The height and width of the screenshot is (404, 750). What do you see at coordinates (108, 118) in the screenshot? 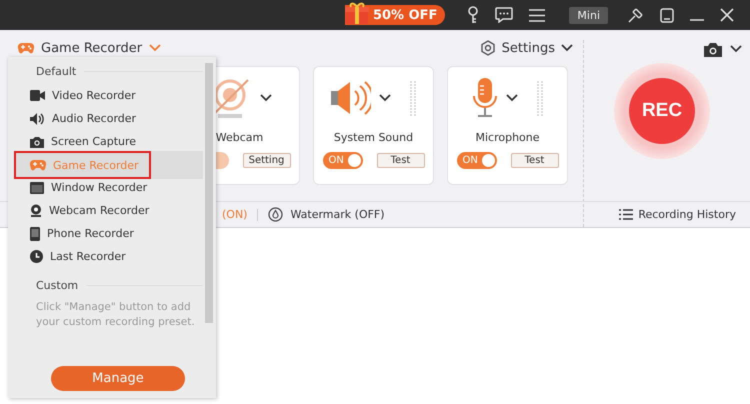
I see `menu-item: Audio Recorder` at bounding box center [108, 118].